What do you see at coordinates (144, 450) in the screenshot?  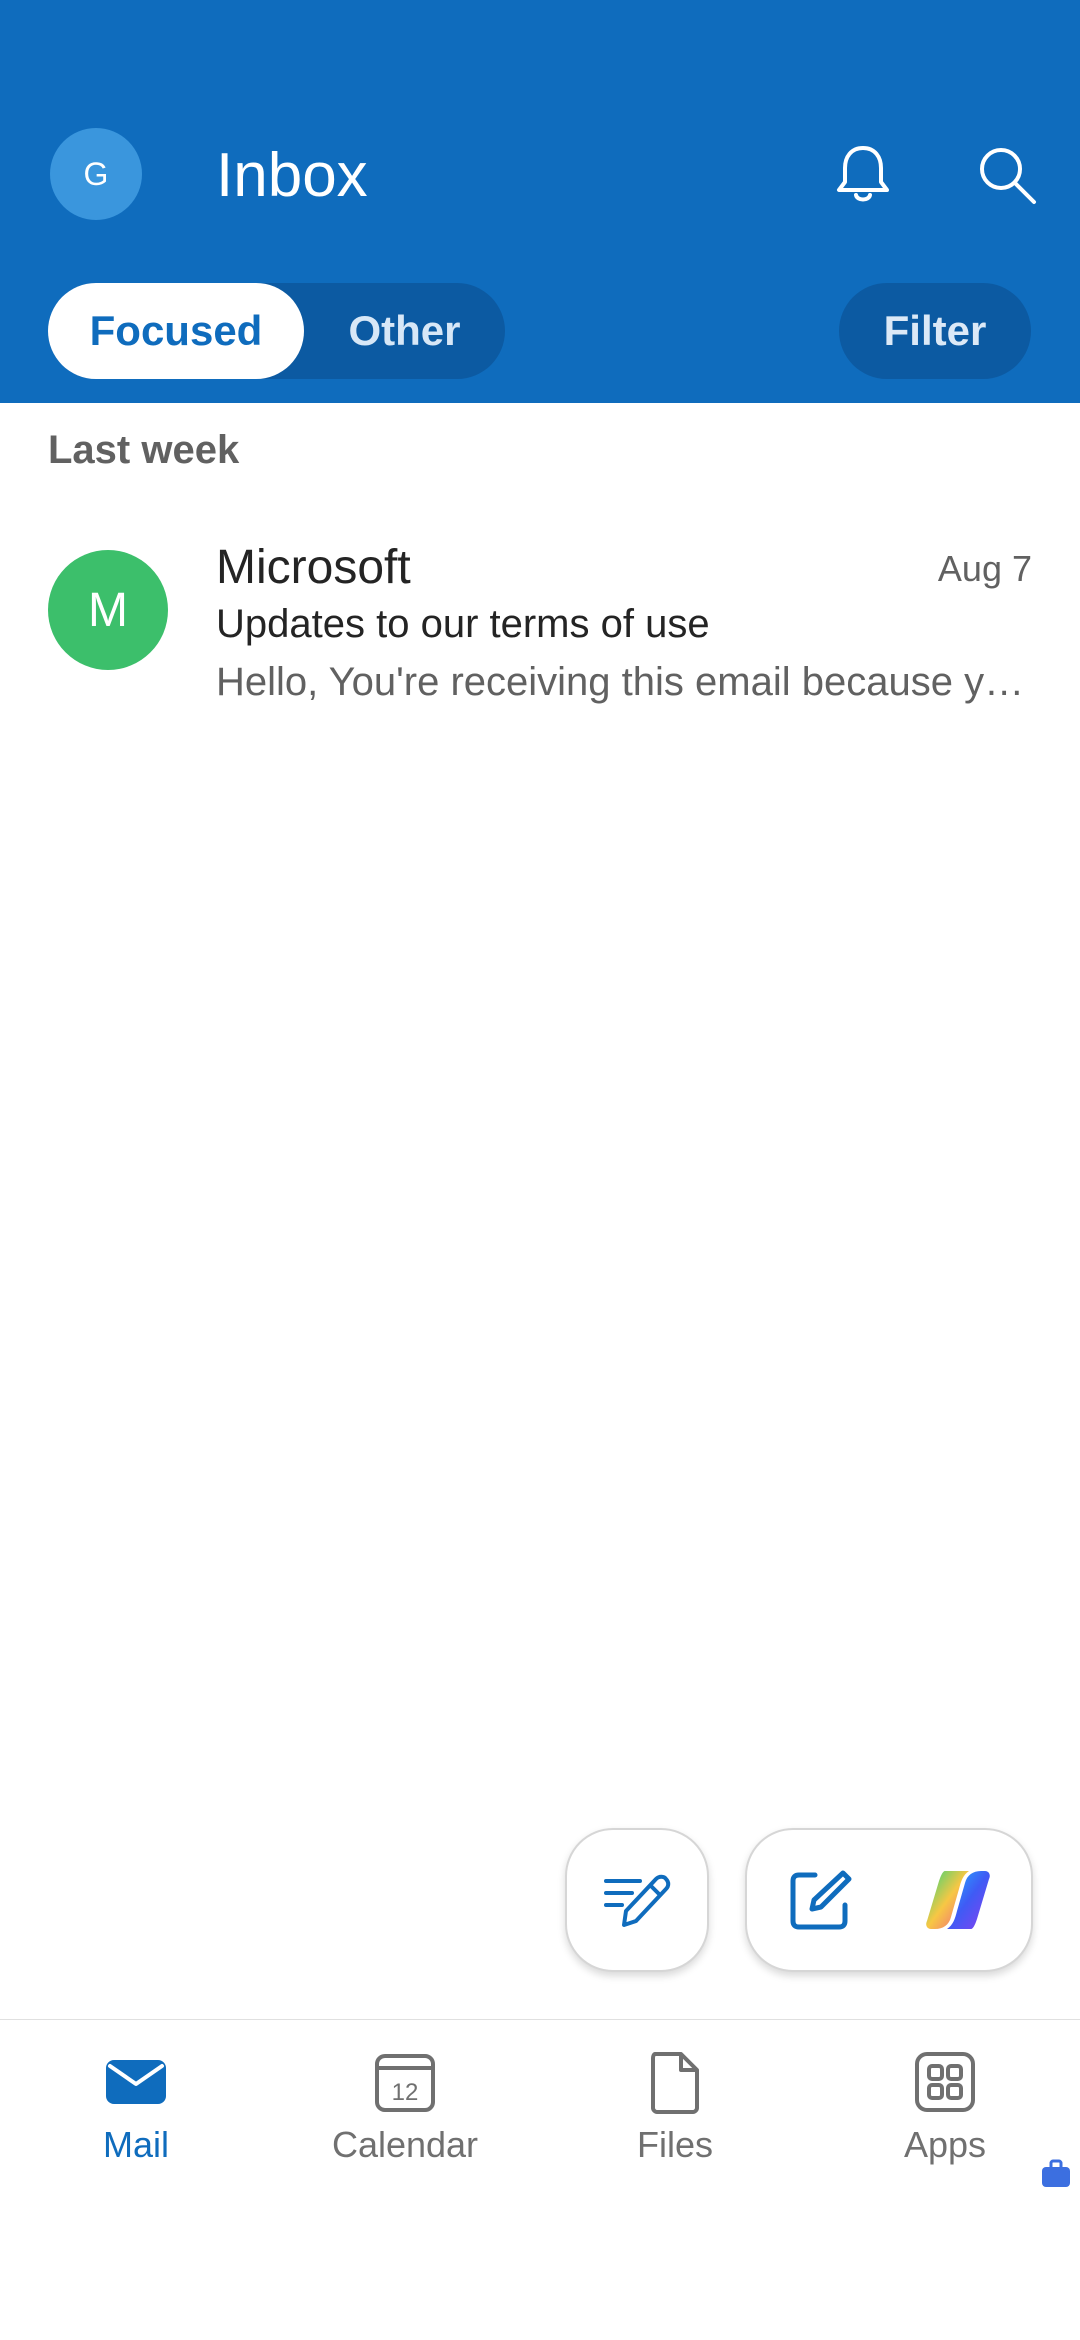 I see `section-header: Last week` at bounding box center [144, 450].